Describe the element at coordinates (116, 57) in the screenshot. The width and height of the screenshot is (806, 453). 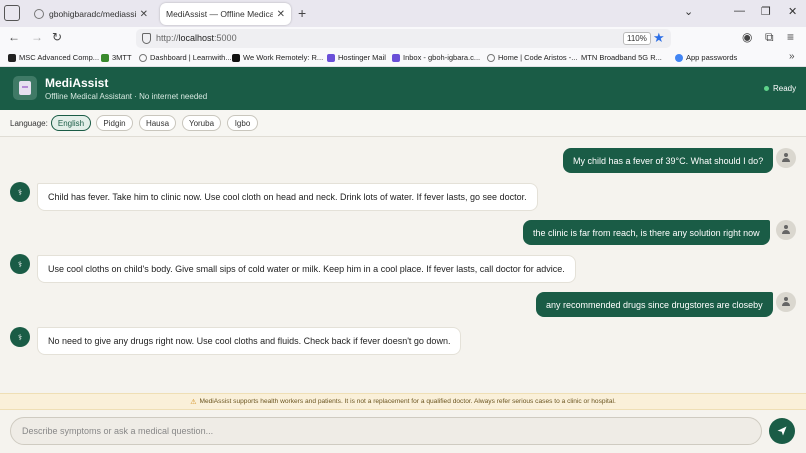
I see `bookmark-item: 3MTT` at that location.